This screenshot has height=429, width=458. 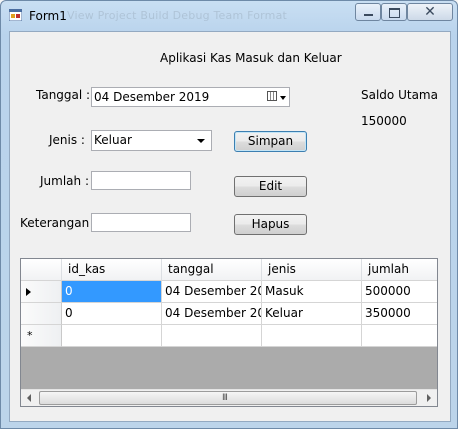 I want to click on column-header-tanggal: tanggal, so click(x=212, y=270).